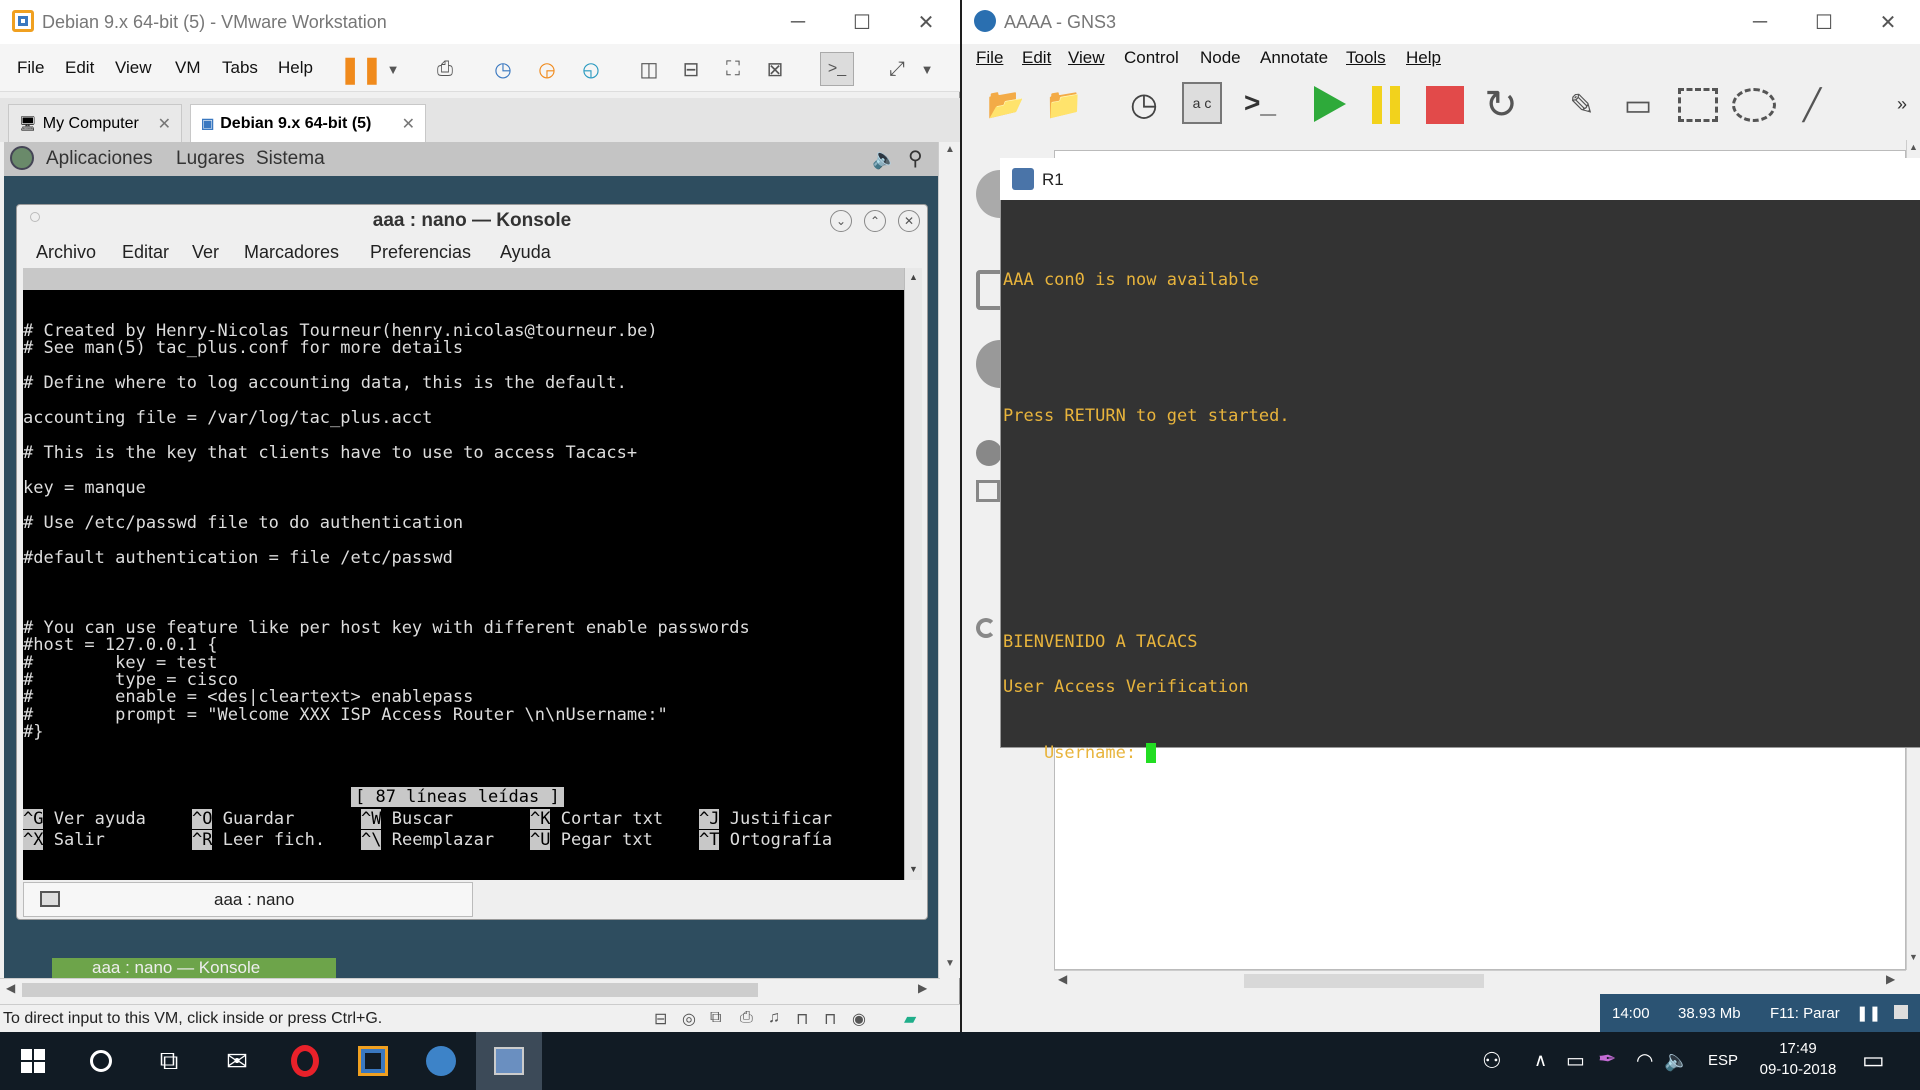 The width and height of the screenshot is (1920, 1090). What do you see at coordinates (1220, 58) in the screenshot?
I see `menu-node: Node` at bounding box center [1220, 58].